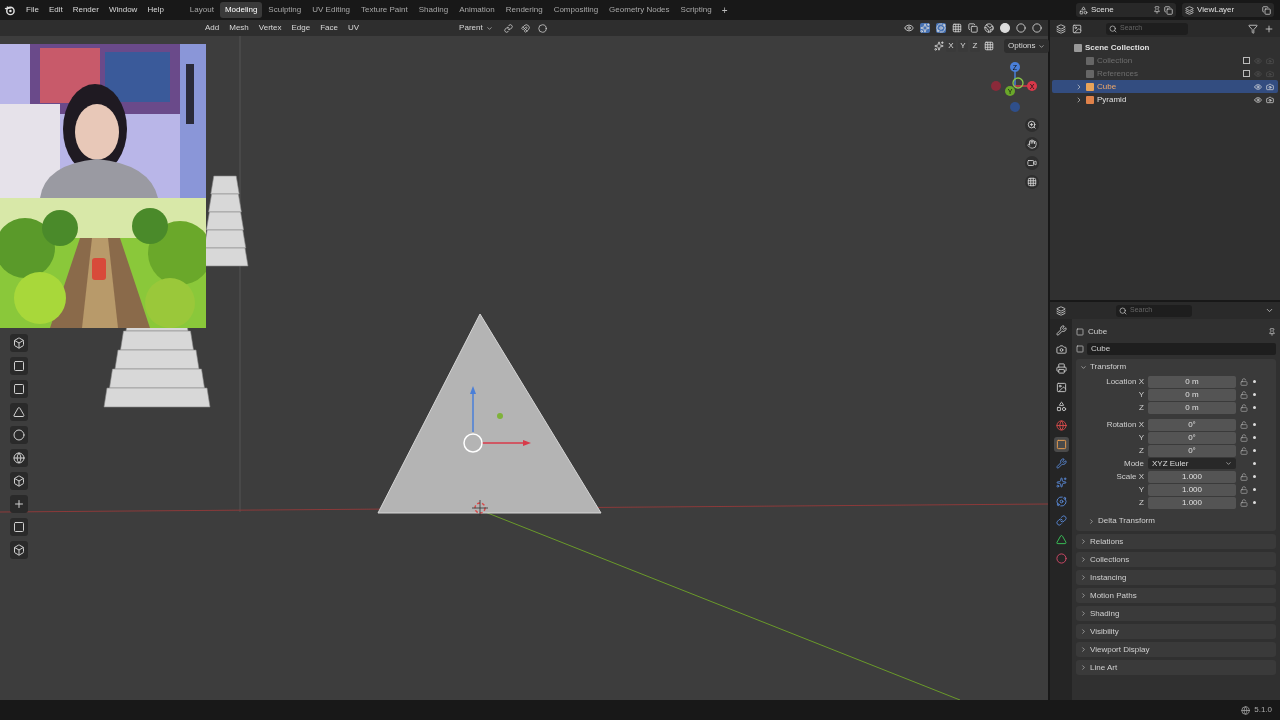  What do you see at coordinates (1026, 46) in the screenshot?
I see `options-dropdown: Options` at bounding box center [1026, 46].